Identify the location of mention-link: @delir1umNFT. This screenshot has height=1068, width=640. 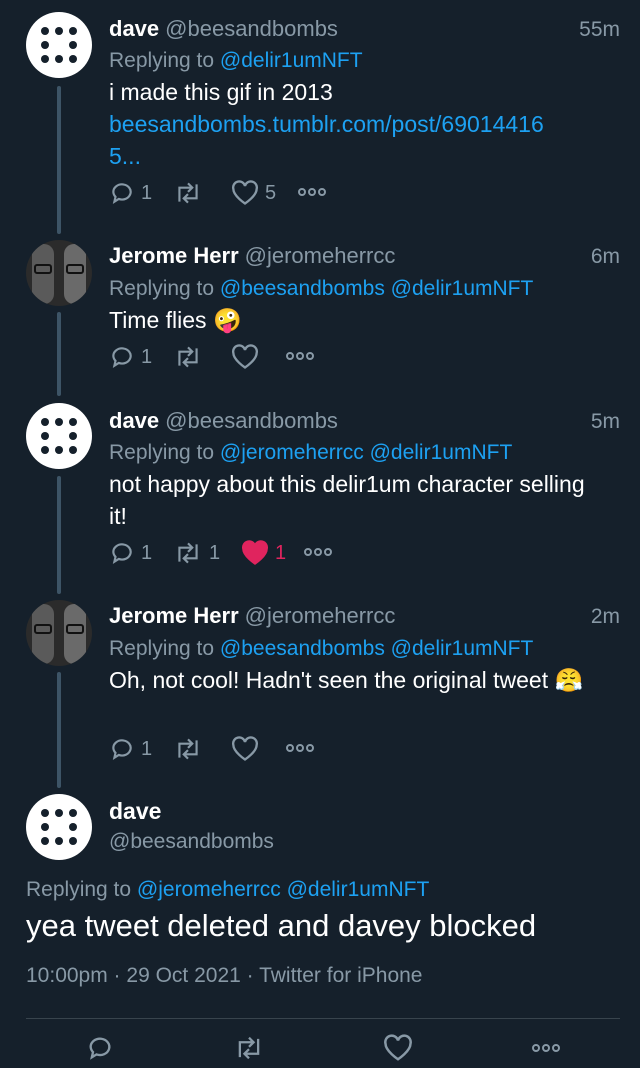
(291, 60).